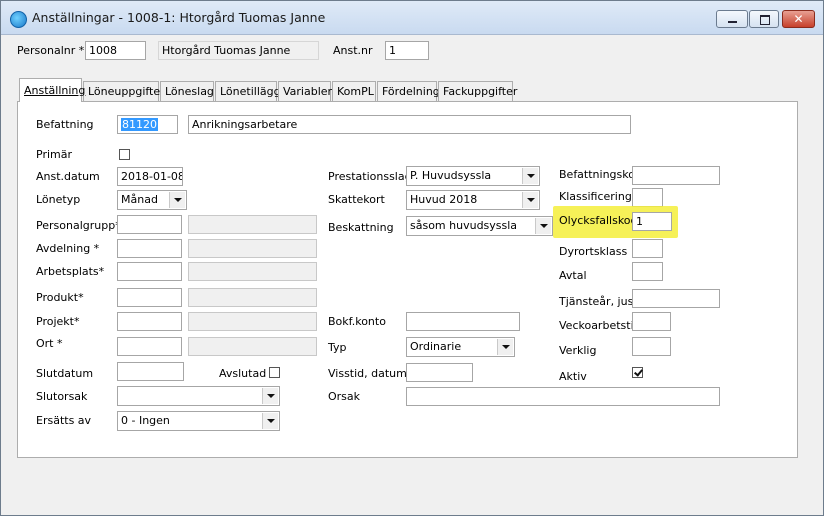  I want to click on avtal-label: Avtal, so click(573, 275).